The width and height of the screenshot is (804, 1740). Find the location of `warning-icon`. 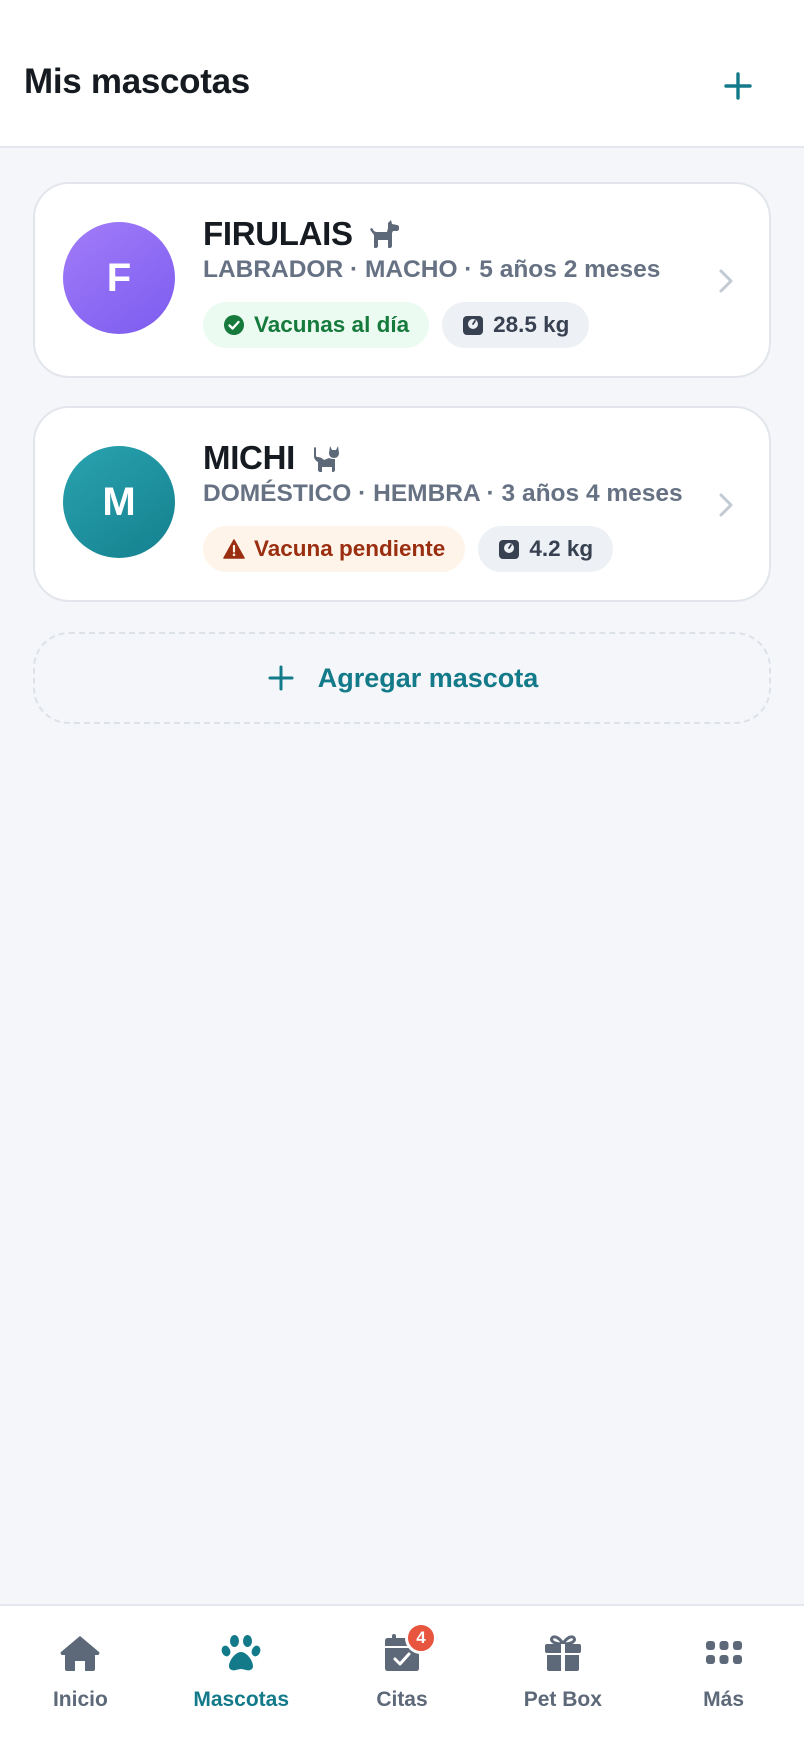

warning-icon is located at coordinates (234, 549).